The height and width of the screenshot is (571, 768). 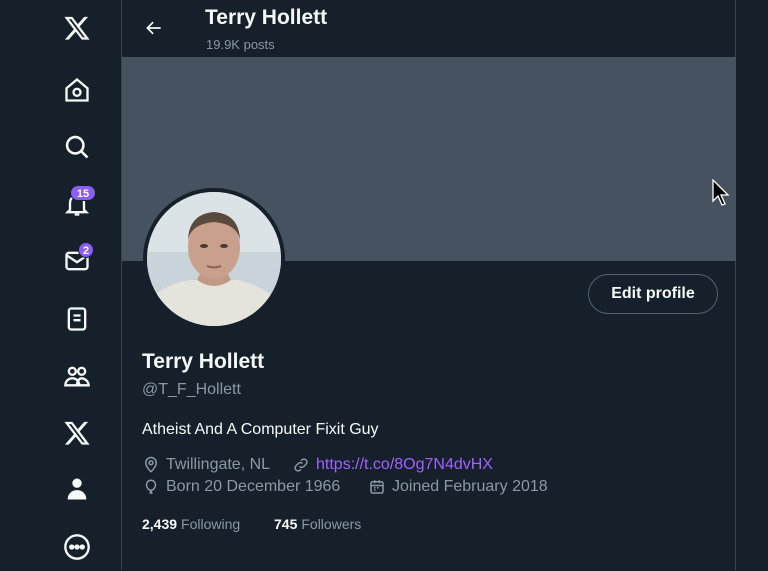 What do you see at coordinates (266, 17) in the screenshot?
I see `header-title: Terry Hollett` at bounding box center [266, 17].